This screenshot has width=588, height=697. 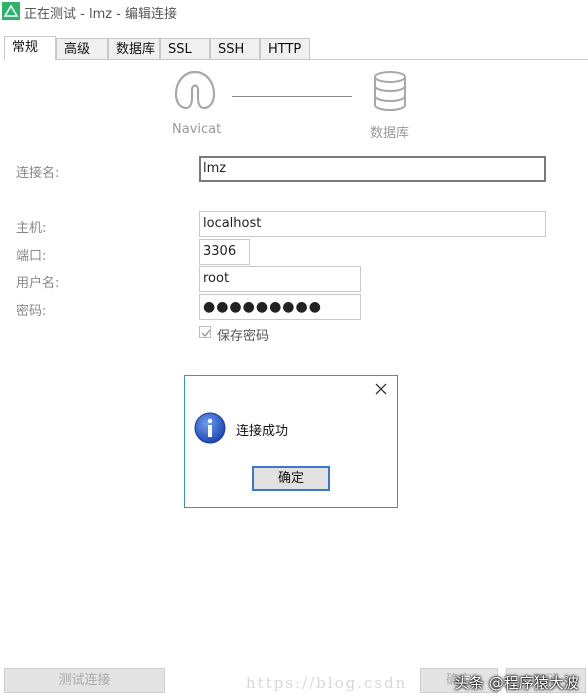 I want to click on dialog-message: 连接成功, so click(x=262, y=431).